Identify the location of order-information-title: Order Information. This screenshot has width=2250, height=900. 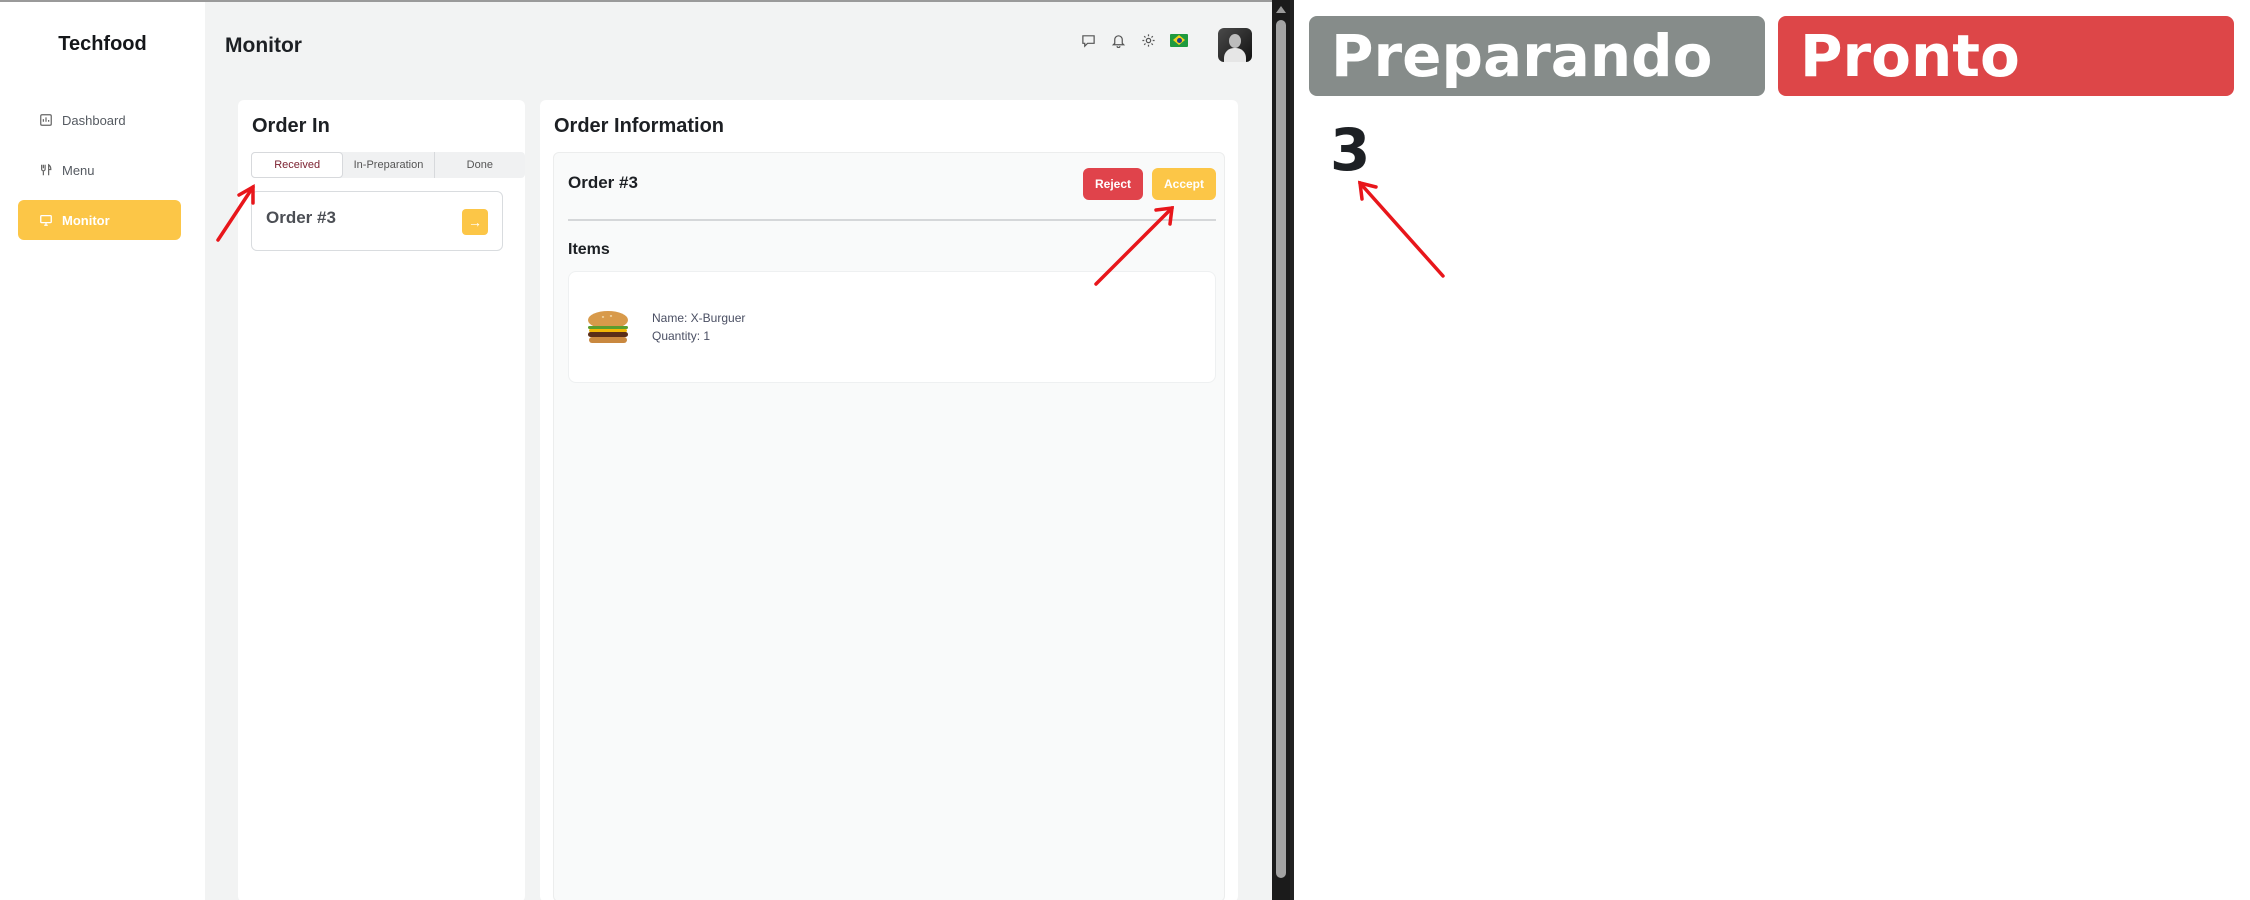
(639, 126).